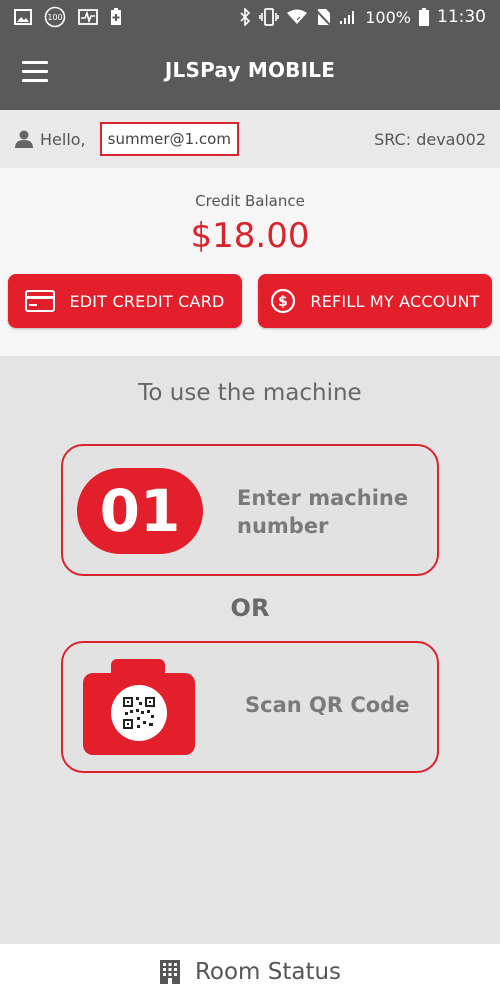 The height and width of the screenshot is (1000, 500). What do you see at coordinates (63, 139) in the screenshot?
I see `greeting-label: Hello,` at bounding box center [63, 139].